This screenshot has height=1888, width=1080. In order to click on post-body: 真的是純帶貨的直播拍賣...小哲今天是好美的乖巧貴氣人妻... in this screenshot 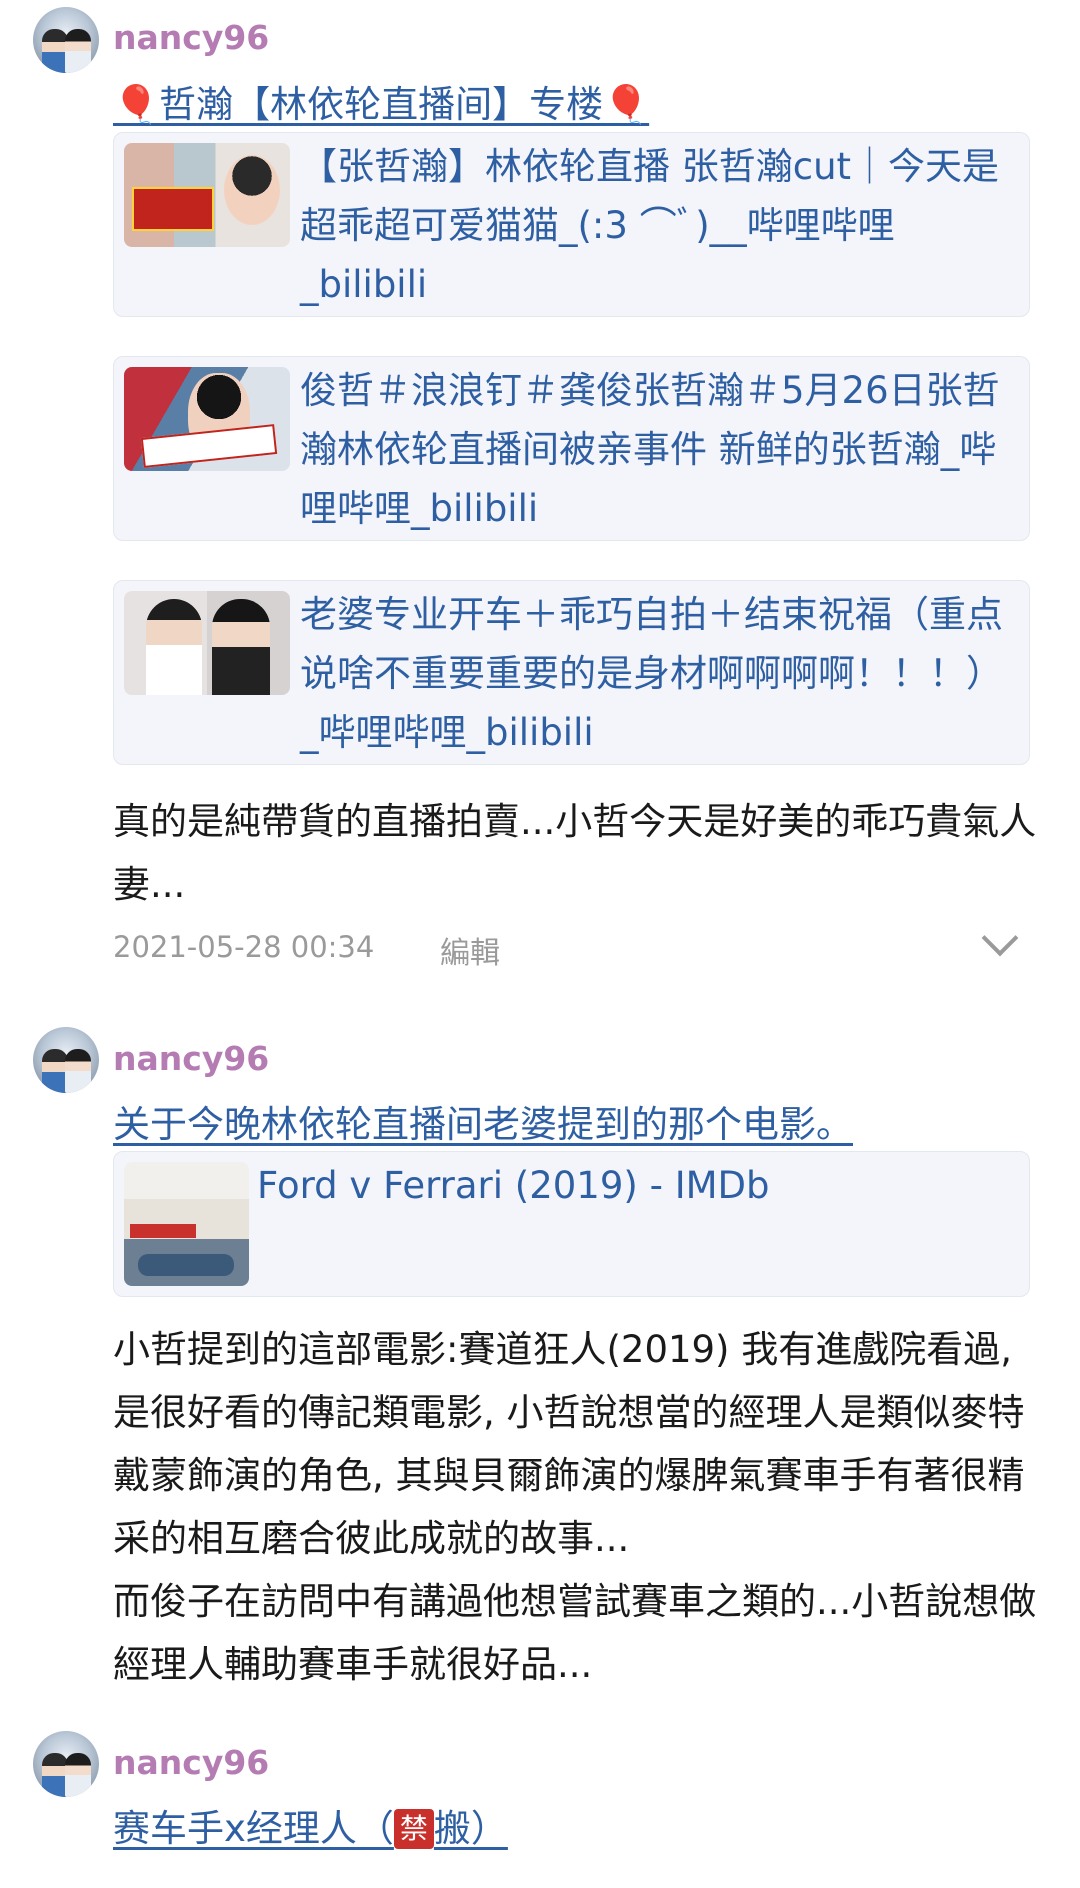, I will do `click(575, 853)`.